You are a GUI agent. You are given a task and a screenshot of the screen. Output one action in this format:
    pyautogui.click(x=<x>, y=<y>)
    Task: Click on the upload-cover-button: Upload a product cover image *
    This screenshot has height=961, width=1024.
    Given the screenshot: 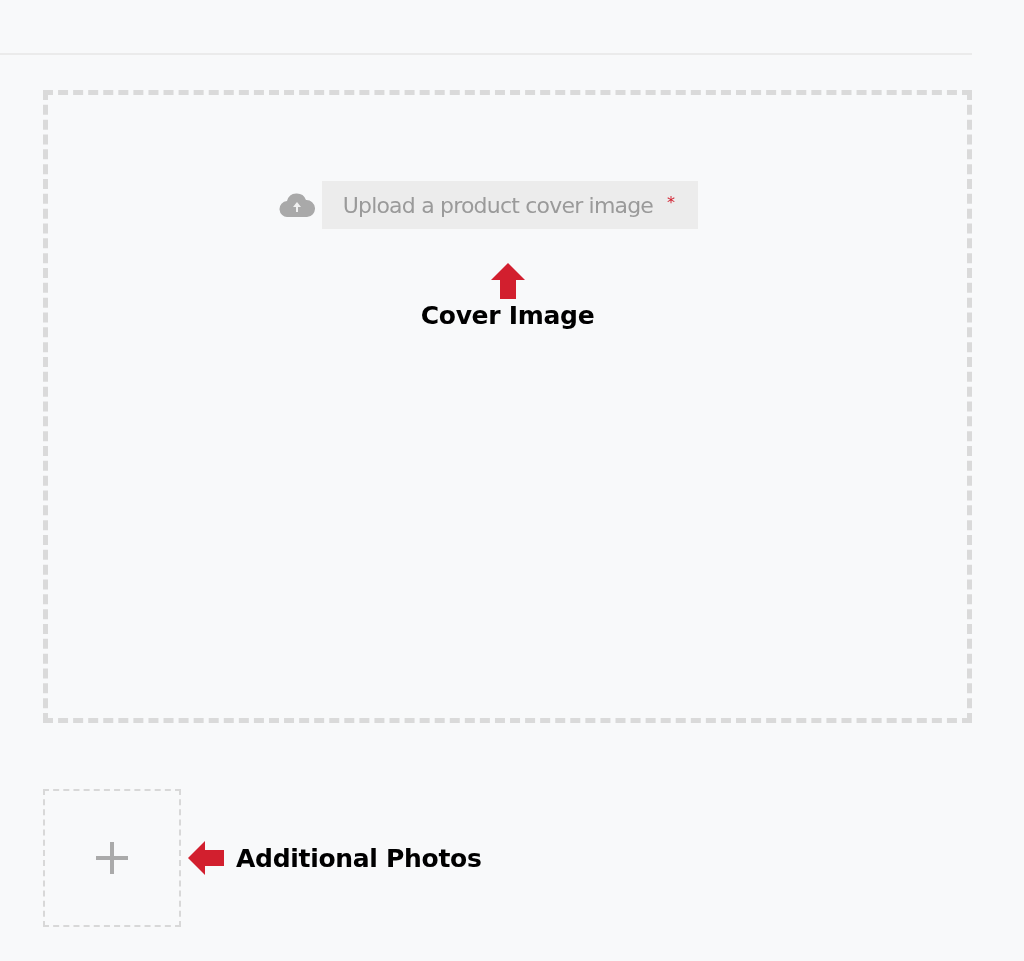 What is the action you would take?
    pyautogui.click(x=510, y=205)
    